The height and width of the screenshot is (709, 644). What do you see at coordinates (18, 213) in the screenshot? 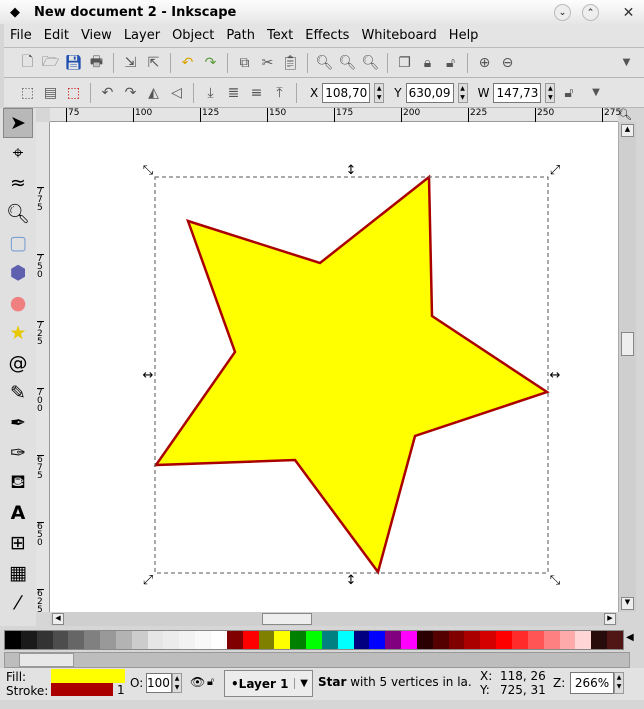
I see `tool-zoom-icon: 🔍︎` at bounding box center [18, 213].